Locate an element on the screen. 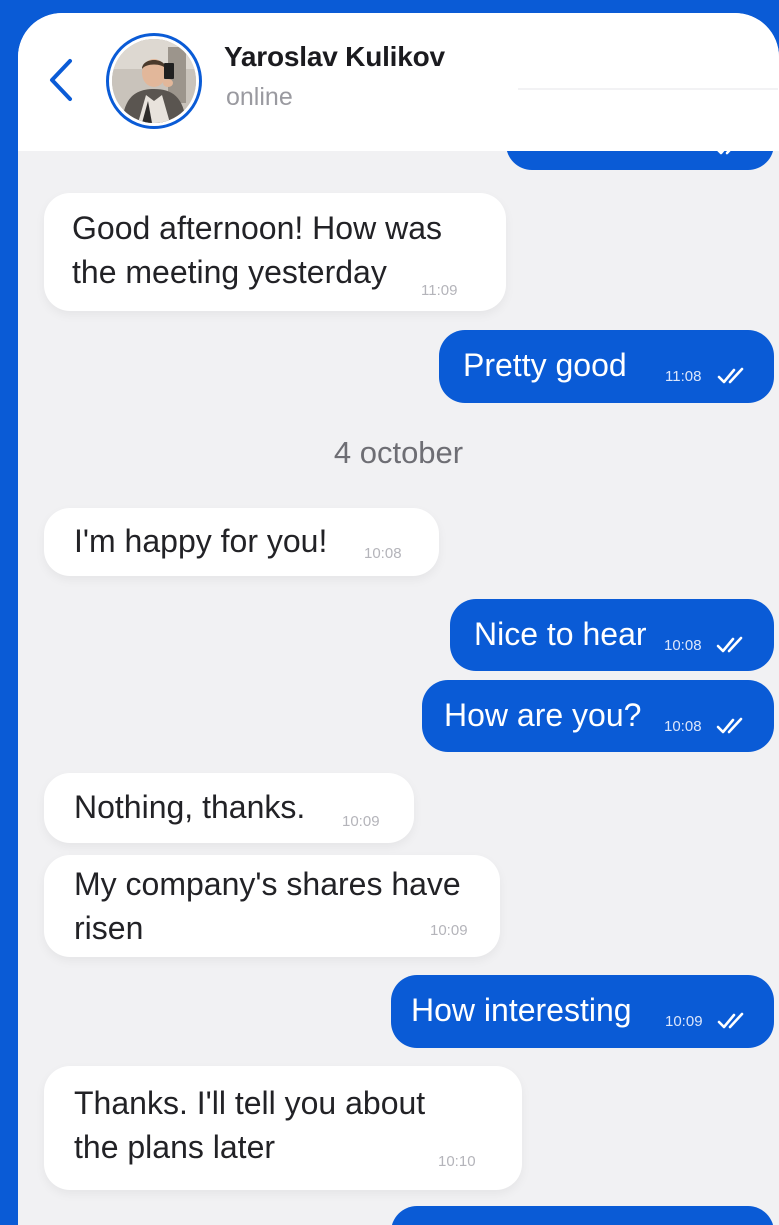 Image resolution: width=779 pixels, height=1225 pixels. message-time: 11:08 is located at coordinates (683, 376).